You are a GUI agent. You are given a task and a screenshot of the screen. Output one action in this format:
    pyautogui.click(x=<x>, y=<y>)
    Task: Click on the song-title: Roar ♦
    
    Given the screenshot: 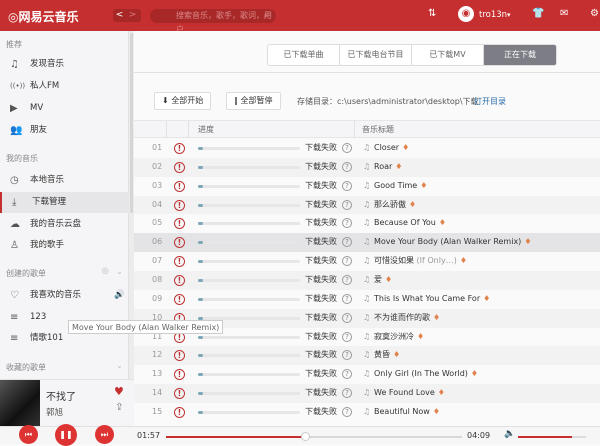 What is the action you would take?
    pyautogui.click(x=388, y=167)
    